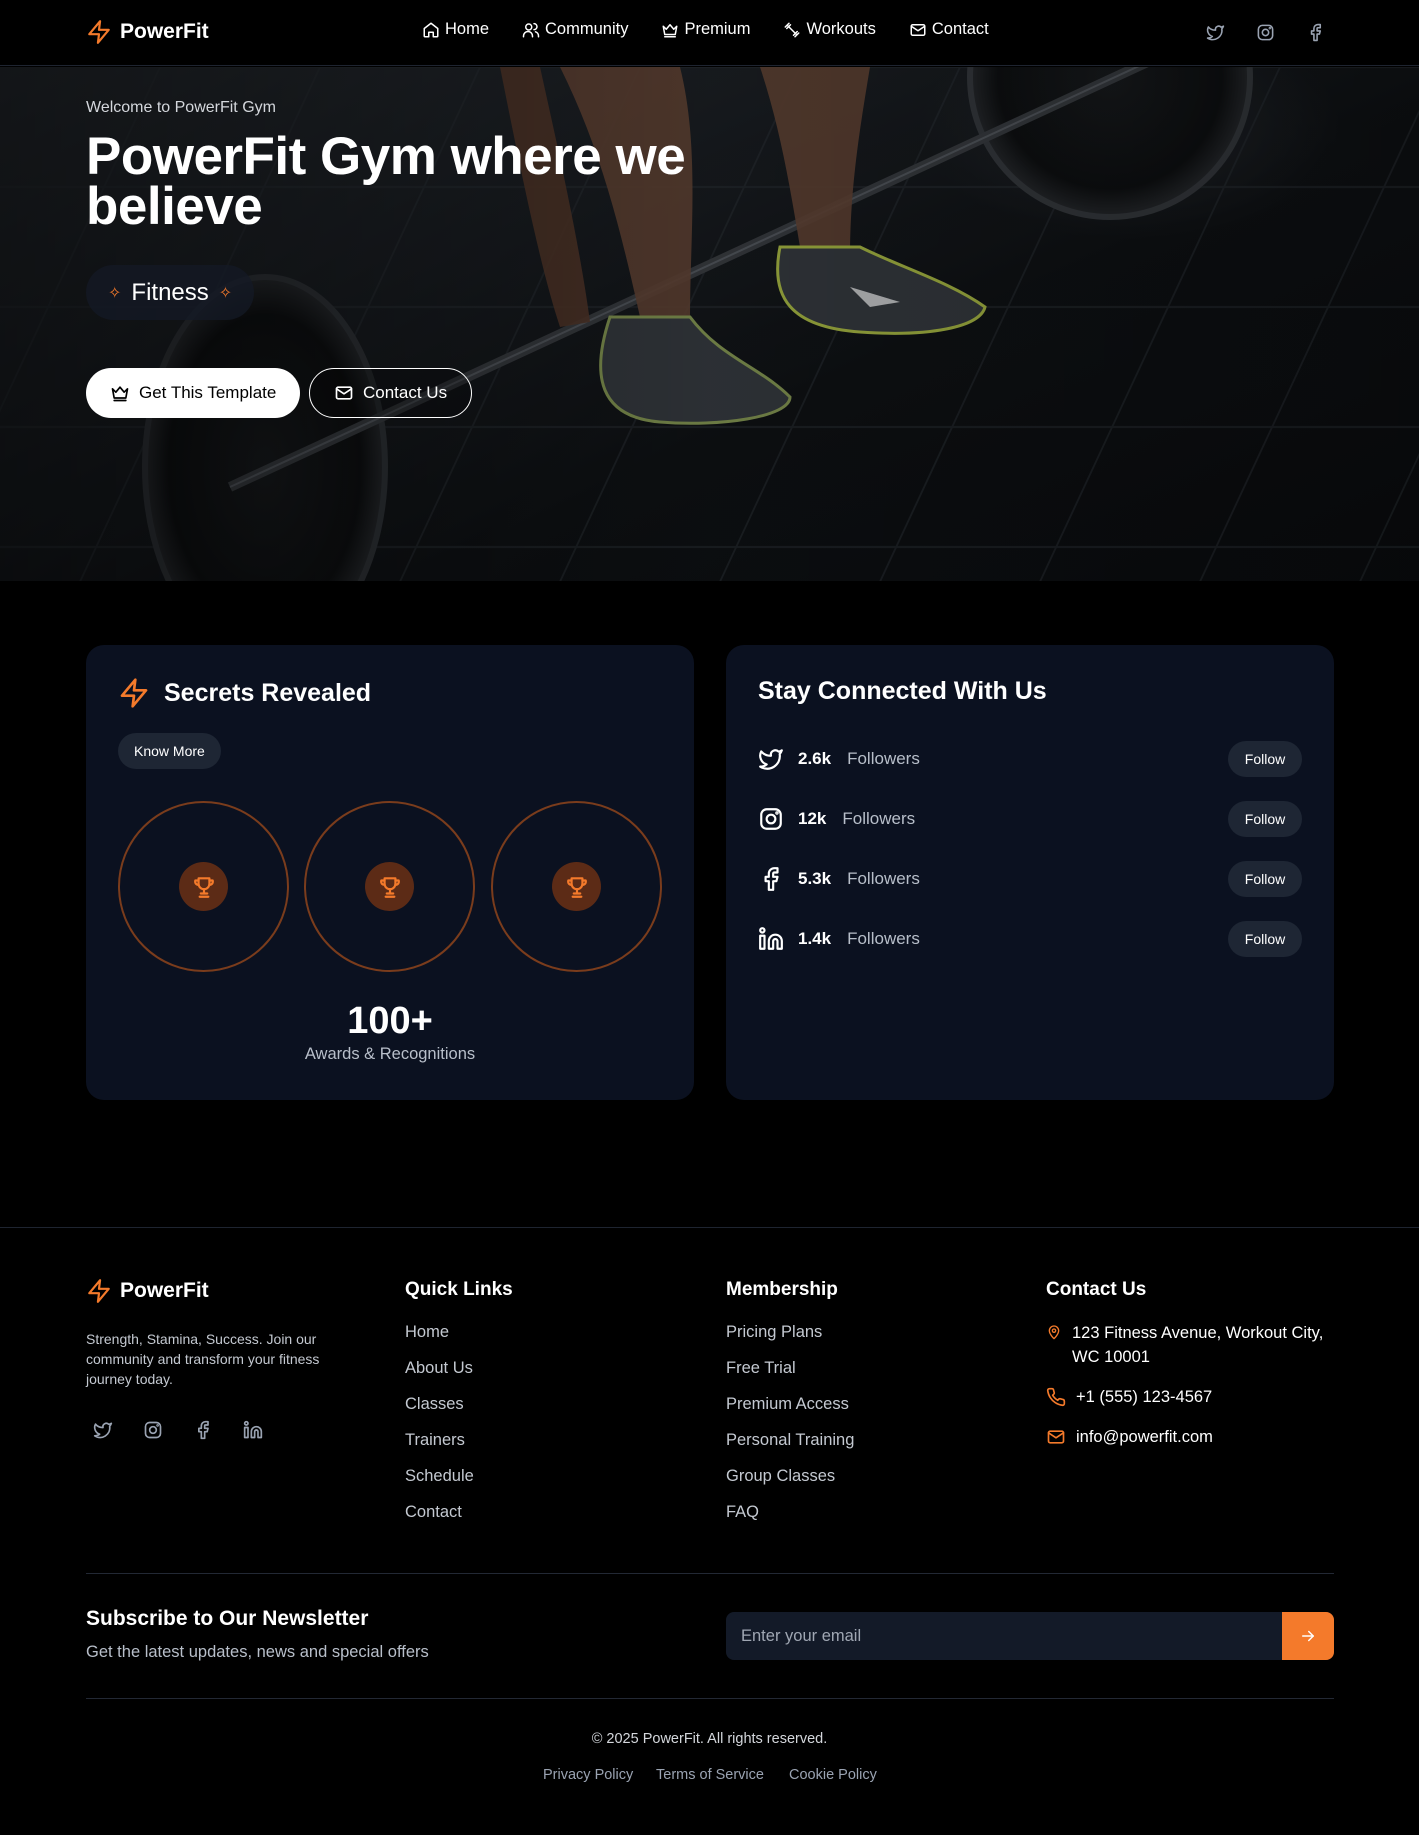 Image resolution: width=1419 pixels, height=1835 pixels. What do you see at coordinates (1030, 939) in the screenshot?
I see `social-row-linkedin: 1.4k Followers Follow` at bounding box center [1030, 939].